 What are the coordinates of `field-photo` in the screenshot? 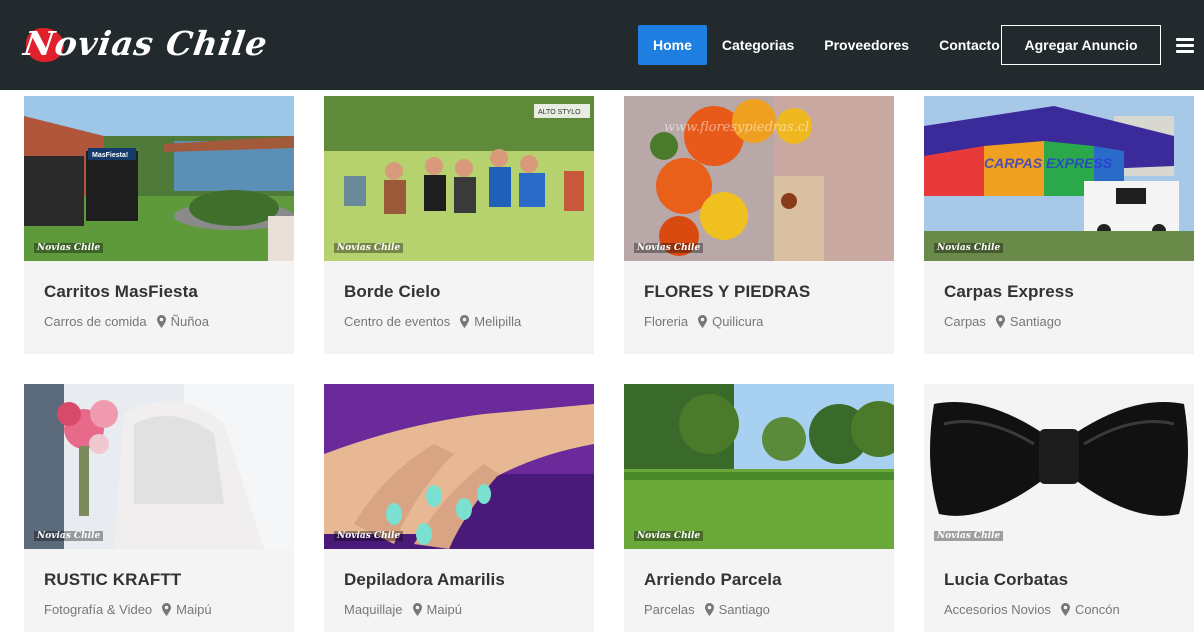 It's located at (759, 466).